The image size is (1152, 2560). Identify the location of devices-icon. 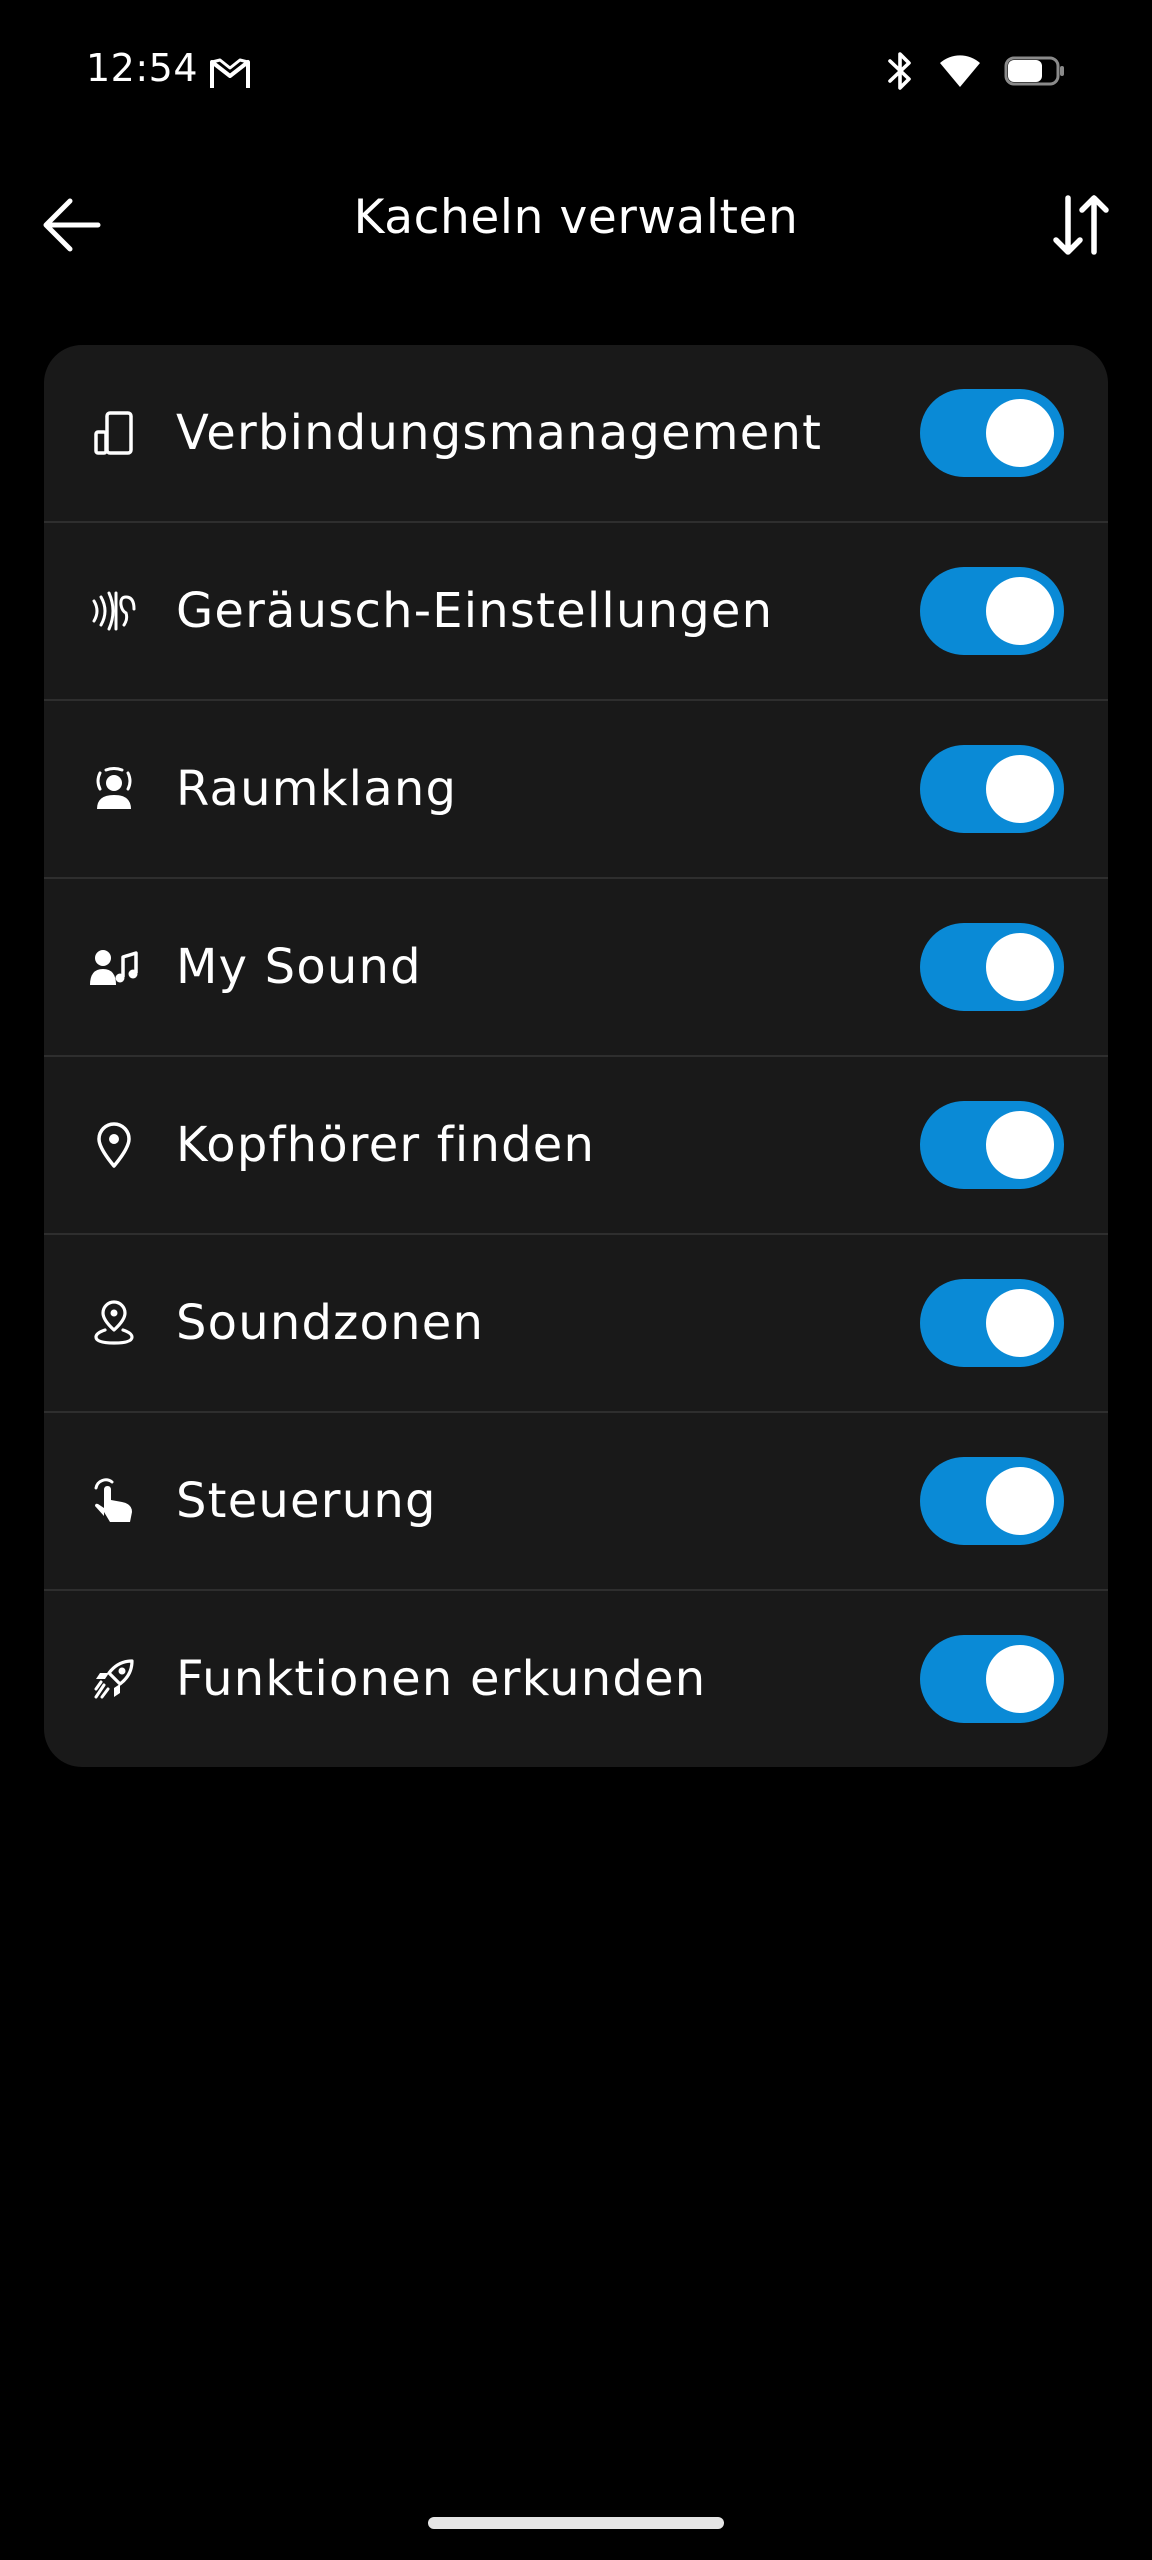
(114, 433).